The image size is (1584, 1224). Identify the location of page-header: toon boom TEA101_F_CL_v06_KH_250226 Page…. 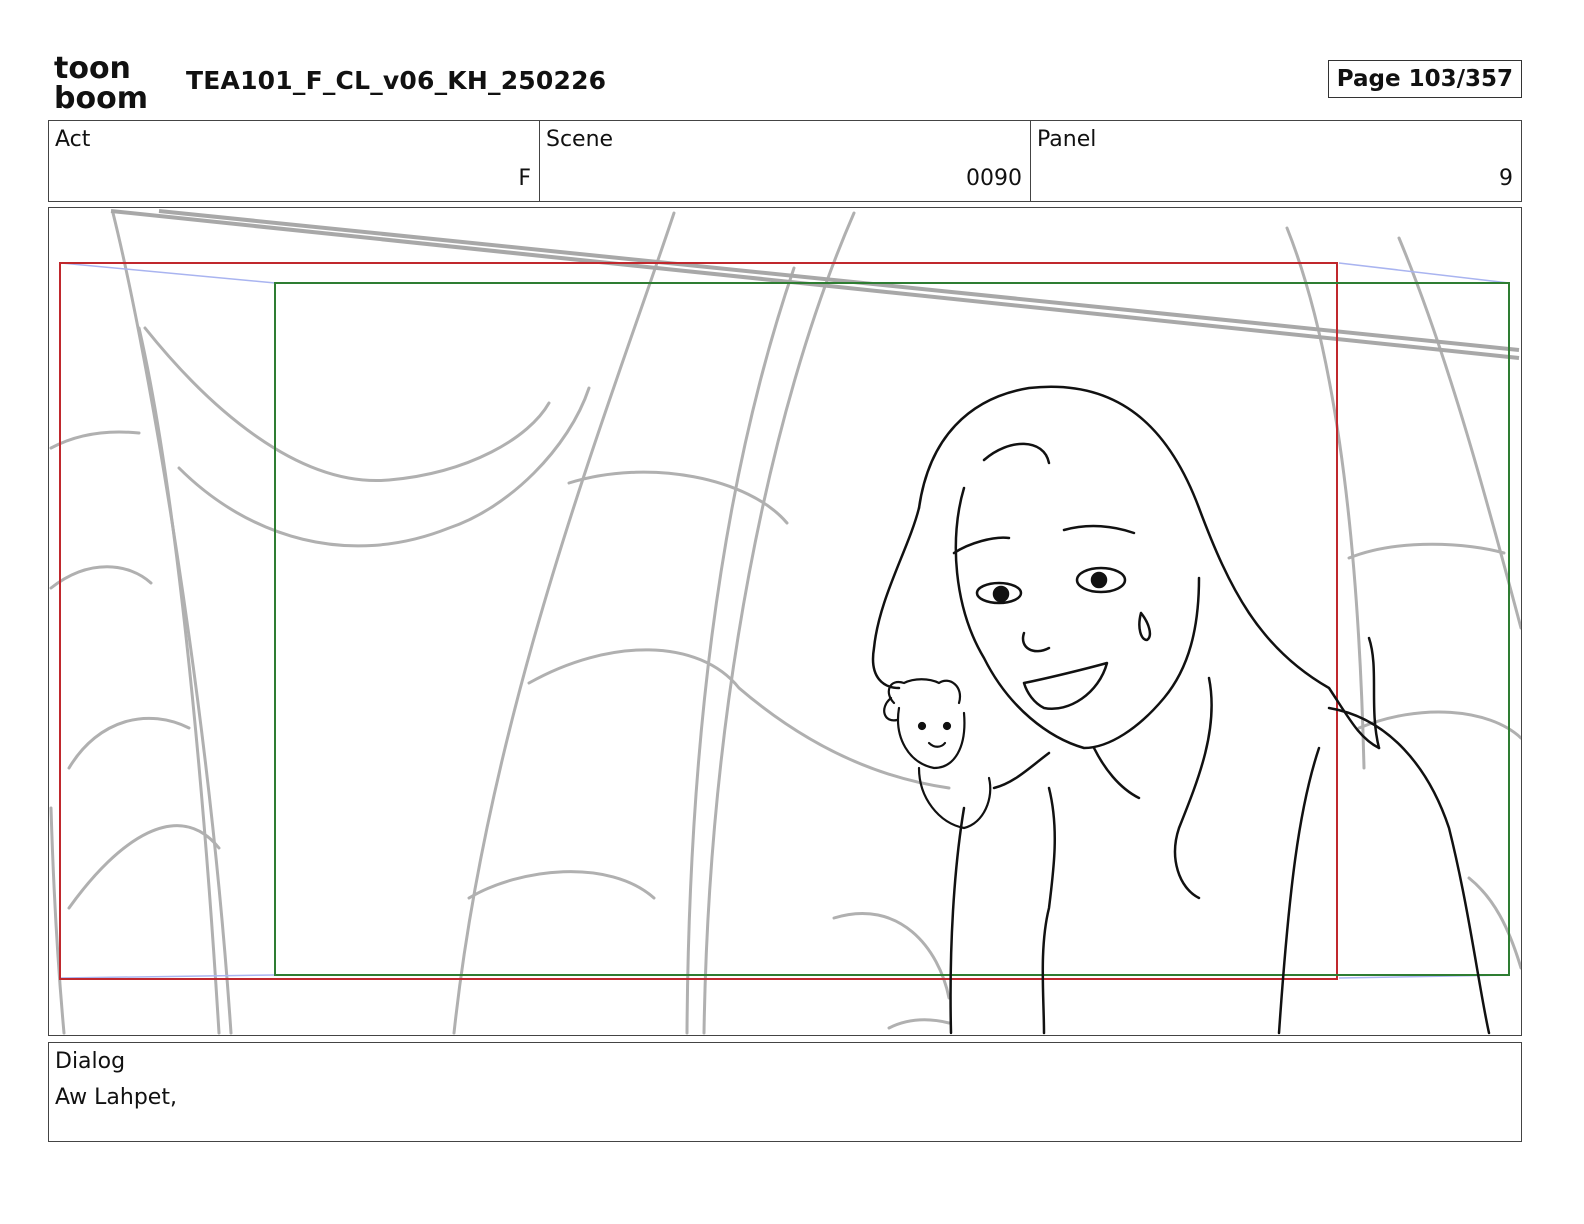
(785, 81).